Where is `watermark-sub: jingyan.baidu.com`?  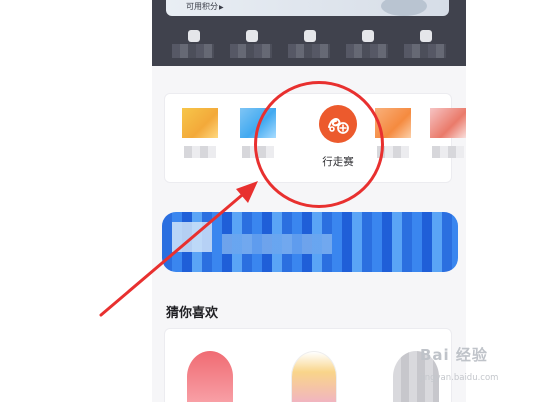 watermark-sub: jingyan.baidu.com is located at coordinates (459, 378).